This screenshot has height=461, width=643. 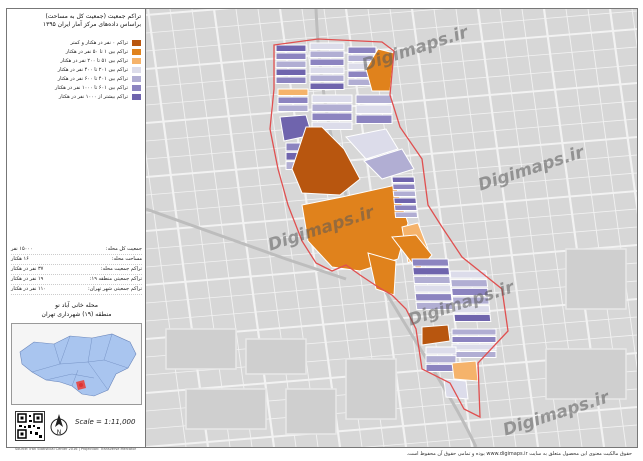 What do you see at coordinates (76, 280) in the screenshot?
I see `stat-row: تراکم جمعیتی منطقه ۱۹: ۱۹ نفر در هکتار` at bounding box center [76, 280].